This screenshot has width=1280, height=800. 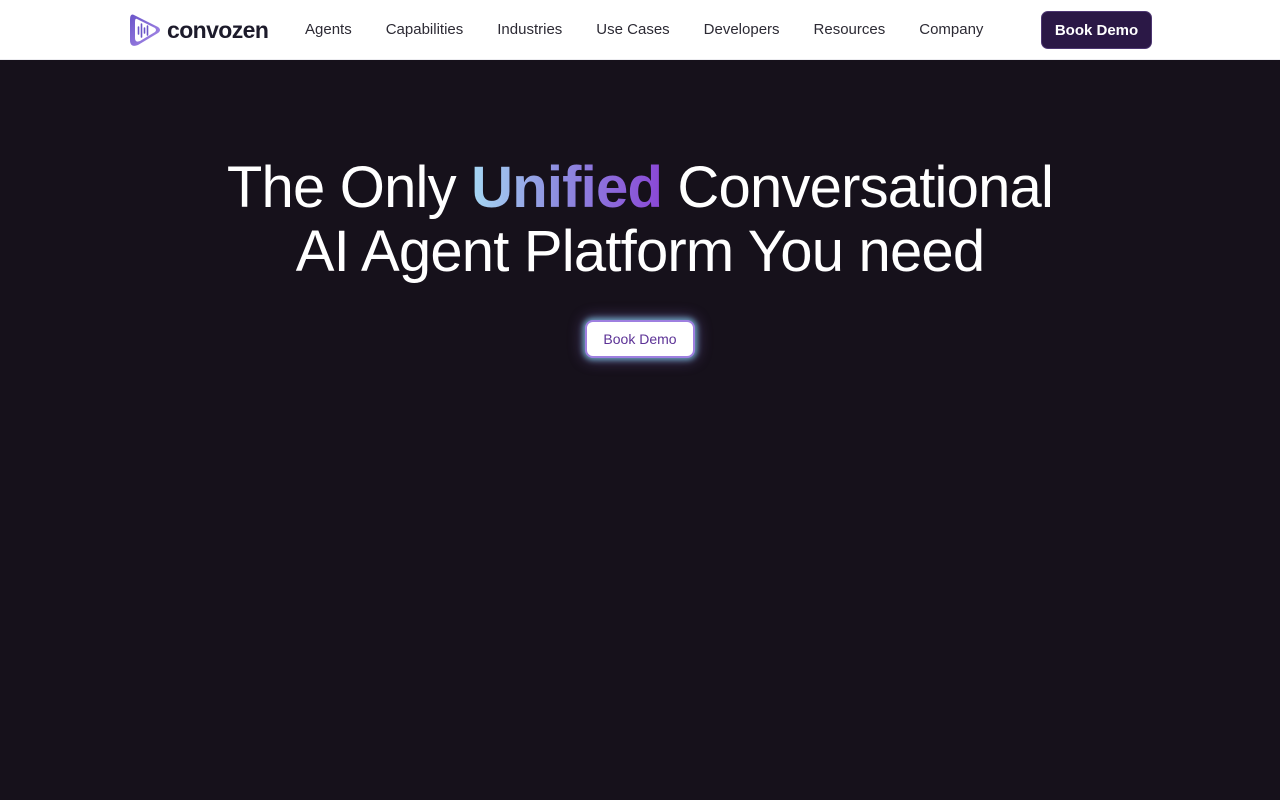 What do you see at coordinates (742, 30) in the screenshot?
I see `nav-item-developers: Developers` at bounding box center [742, 30].